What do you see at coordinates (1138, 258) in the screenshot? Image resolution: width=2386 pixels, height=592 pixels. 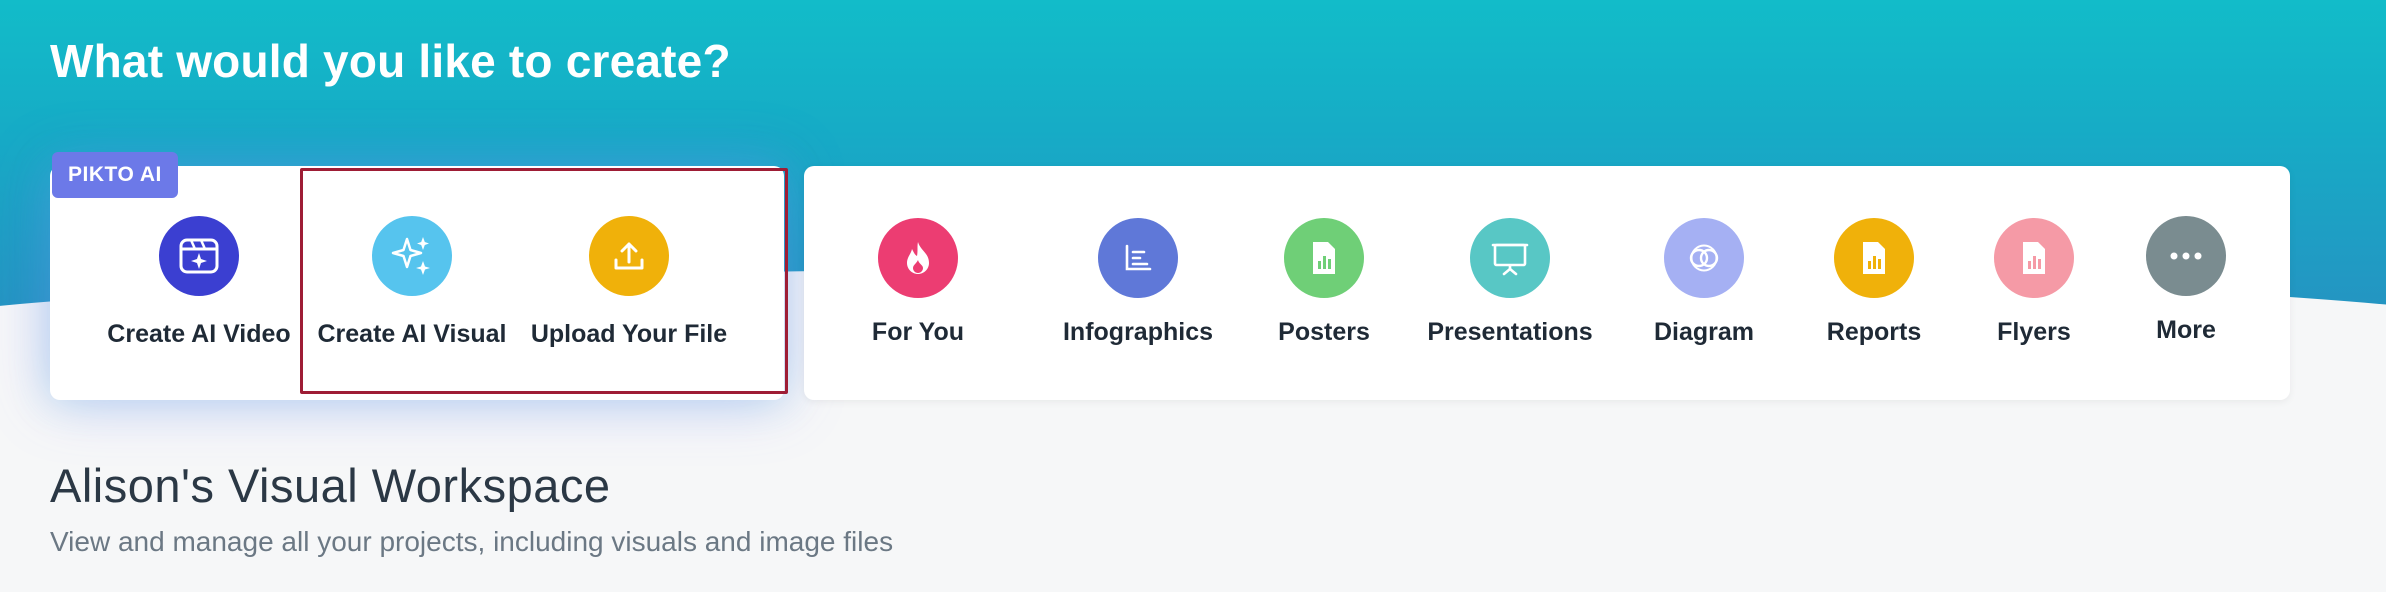 I see `infographic-icon` at bounding box center [1138, 258].